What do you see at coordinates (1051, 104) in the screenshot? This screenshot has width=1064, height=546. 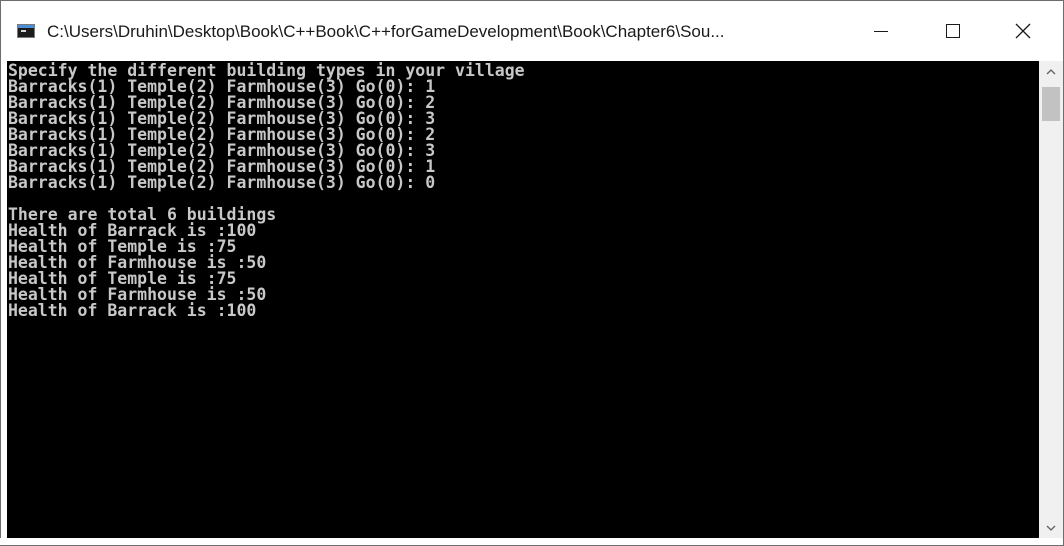 I see `scroll-thumb` at bounding box center [1051, 104].